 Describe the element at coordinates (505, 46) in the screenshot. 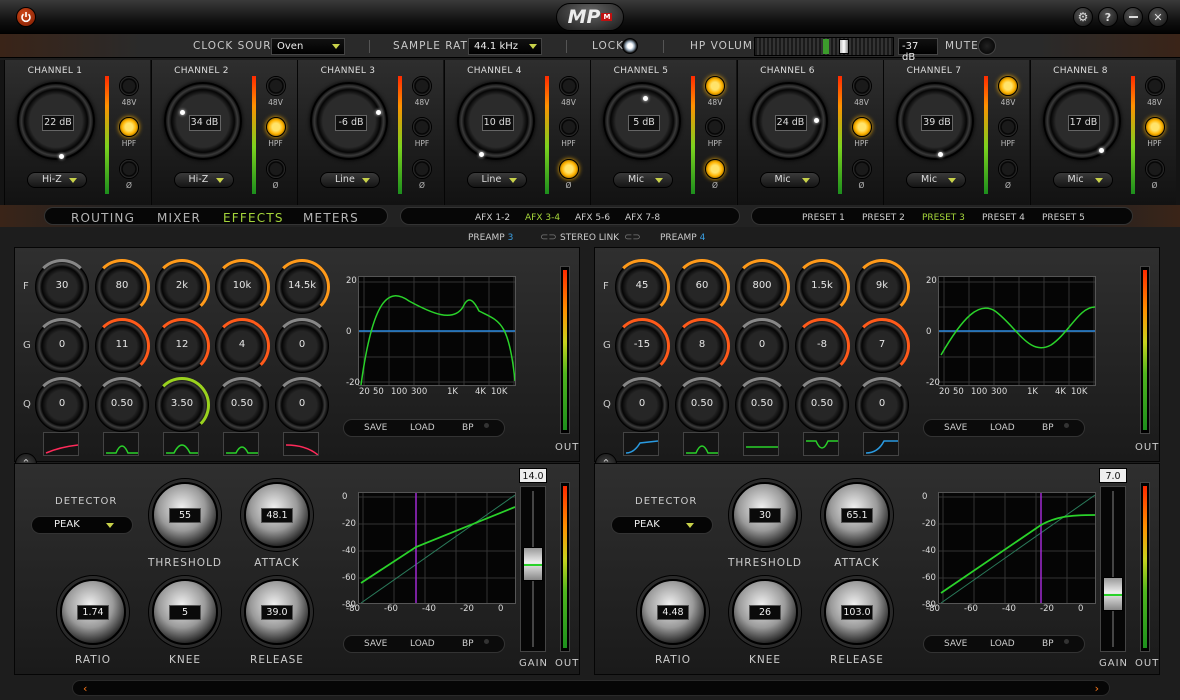

I see `sample-rate-dropdown: 44.1 kHz` at that location.